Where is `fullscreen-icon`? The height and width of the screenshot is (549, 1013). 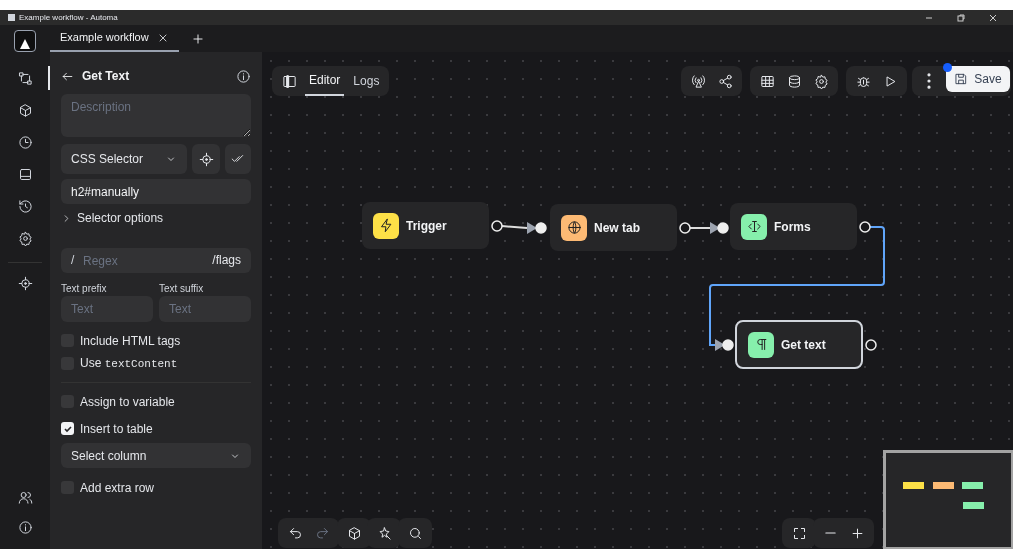 fullscreen-icon is located at coordinates (799, 533).